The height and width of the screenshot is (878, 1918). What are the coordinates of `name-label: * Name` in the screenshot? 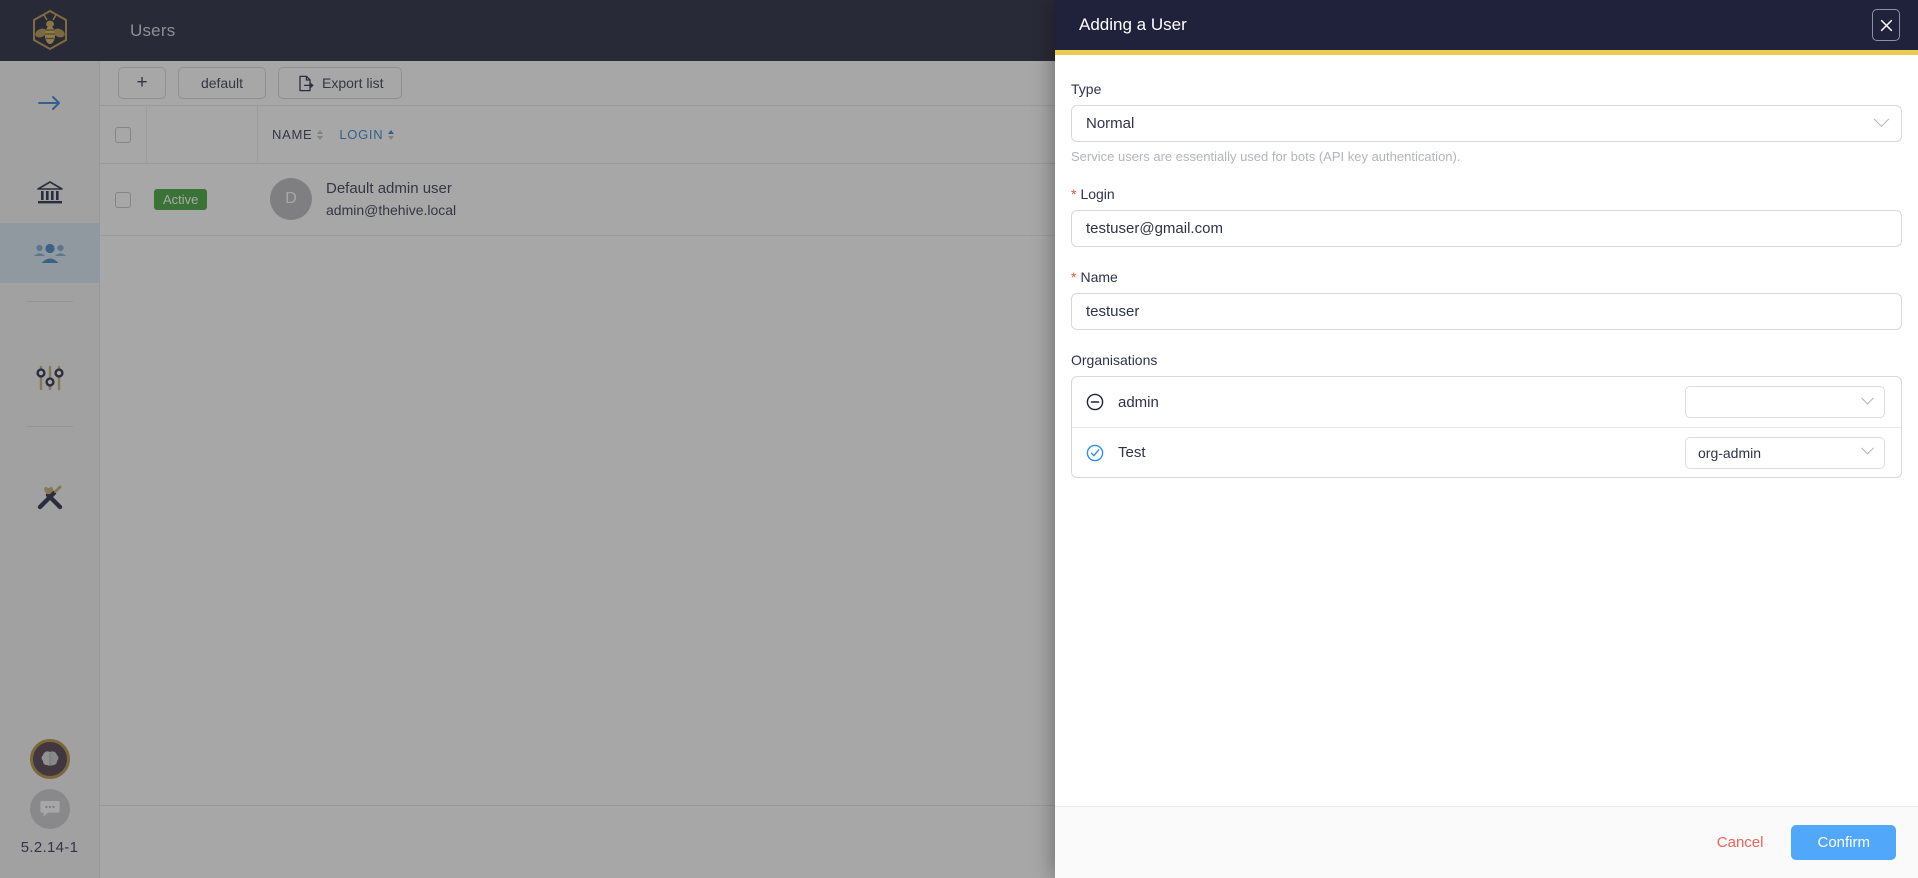 It's located at (1486, 277).